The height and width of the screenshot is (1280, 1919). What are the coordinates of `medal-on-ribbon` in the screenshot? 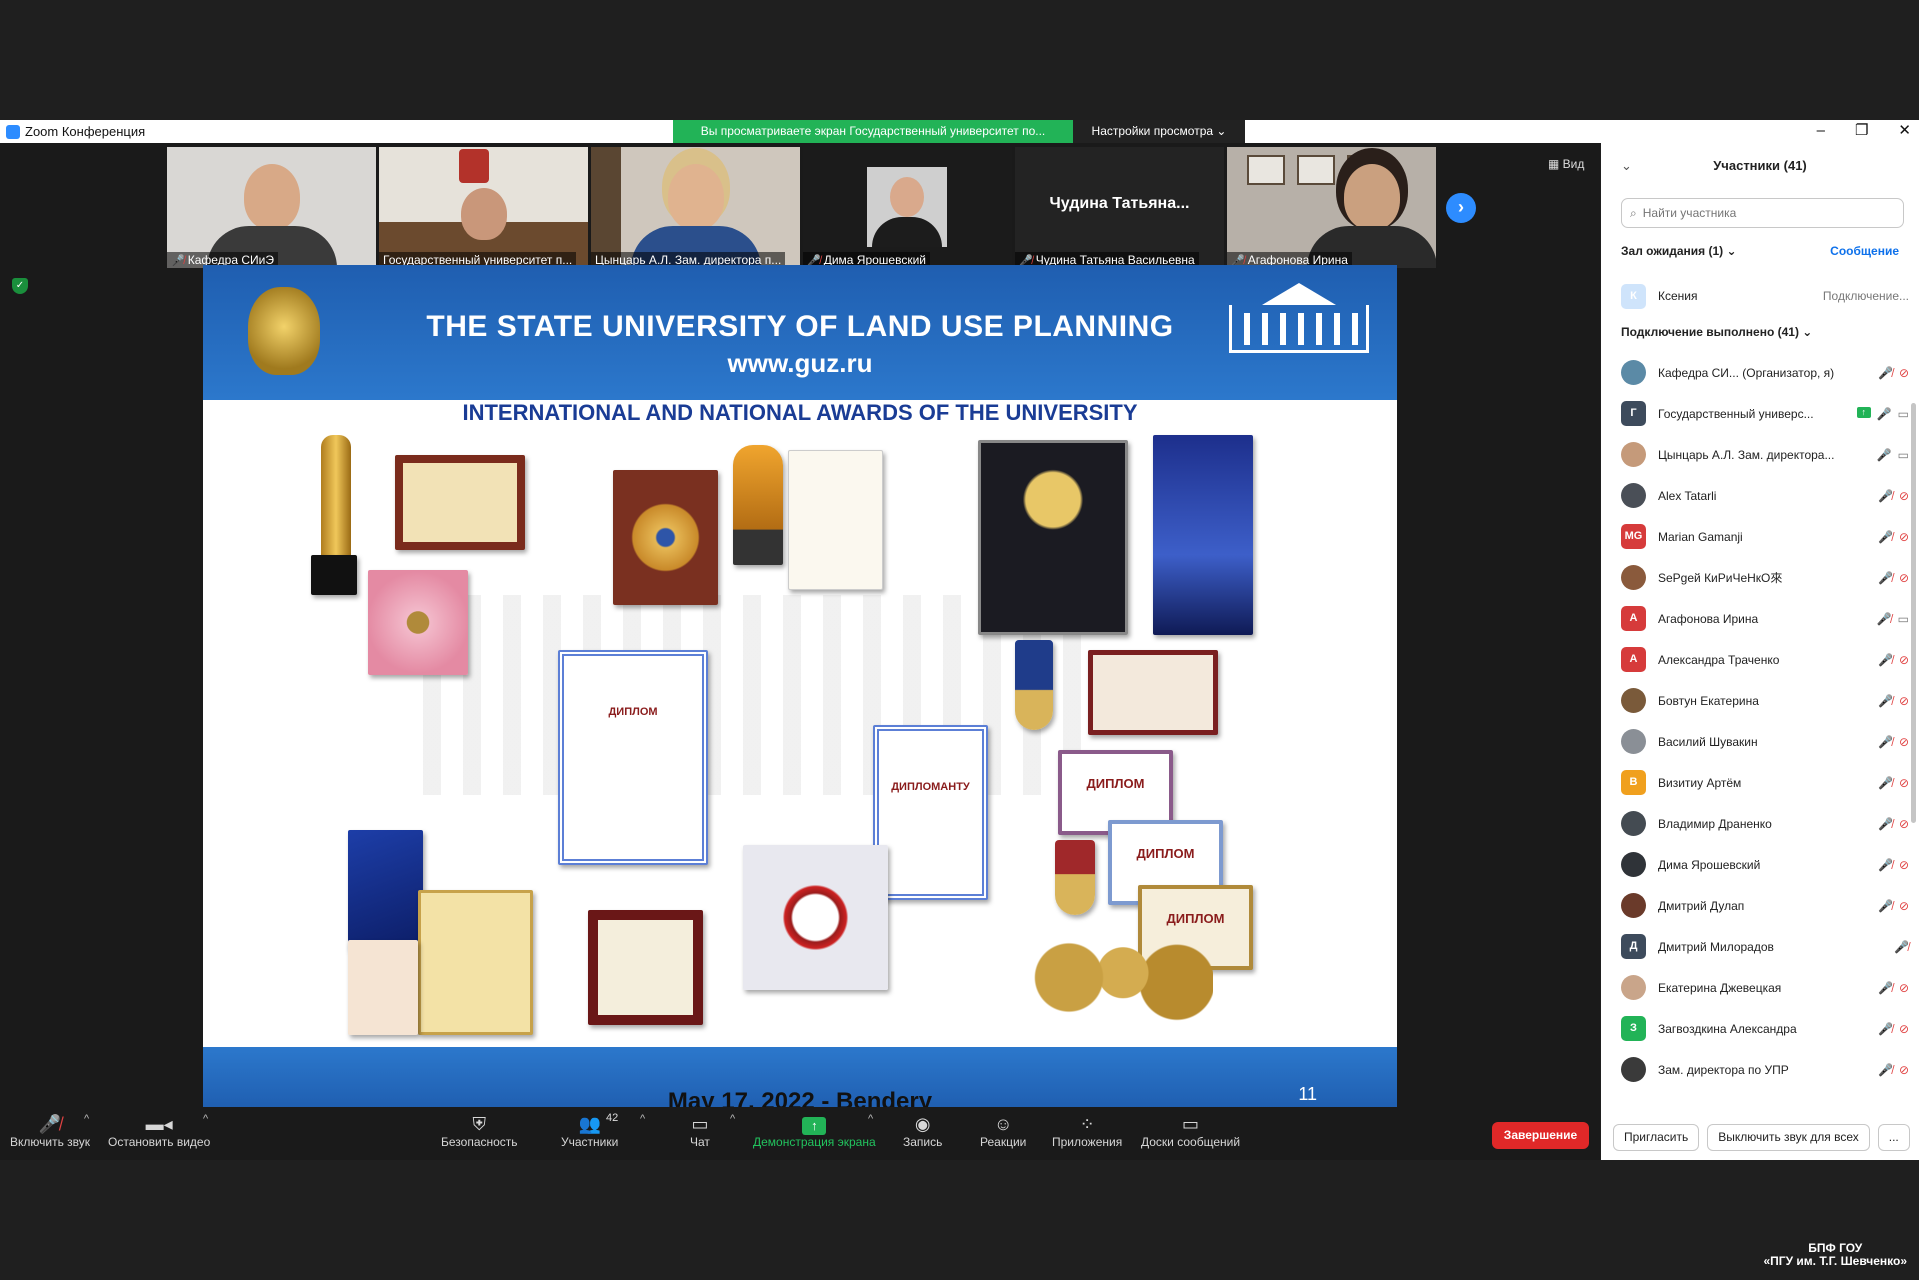 It's located at (1034, 685).